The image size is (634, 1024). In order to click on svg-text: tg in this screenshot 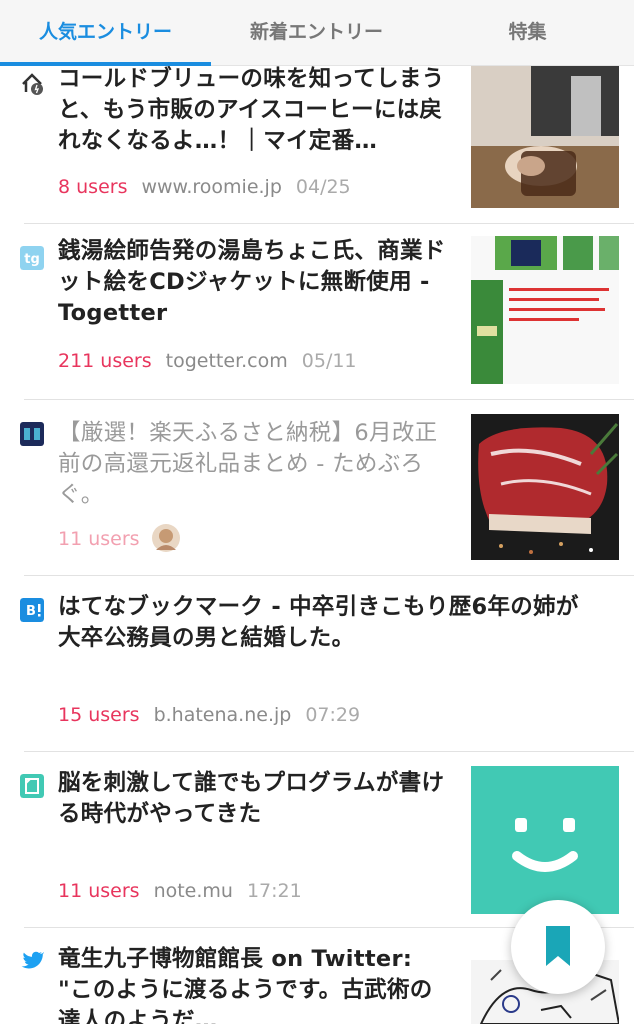, I will do `click(32, 259)`.